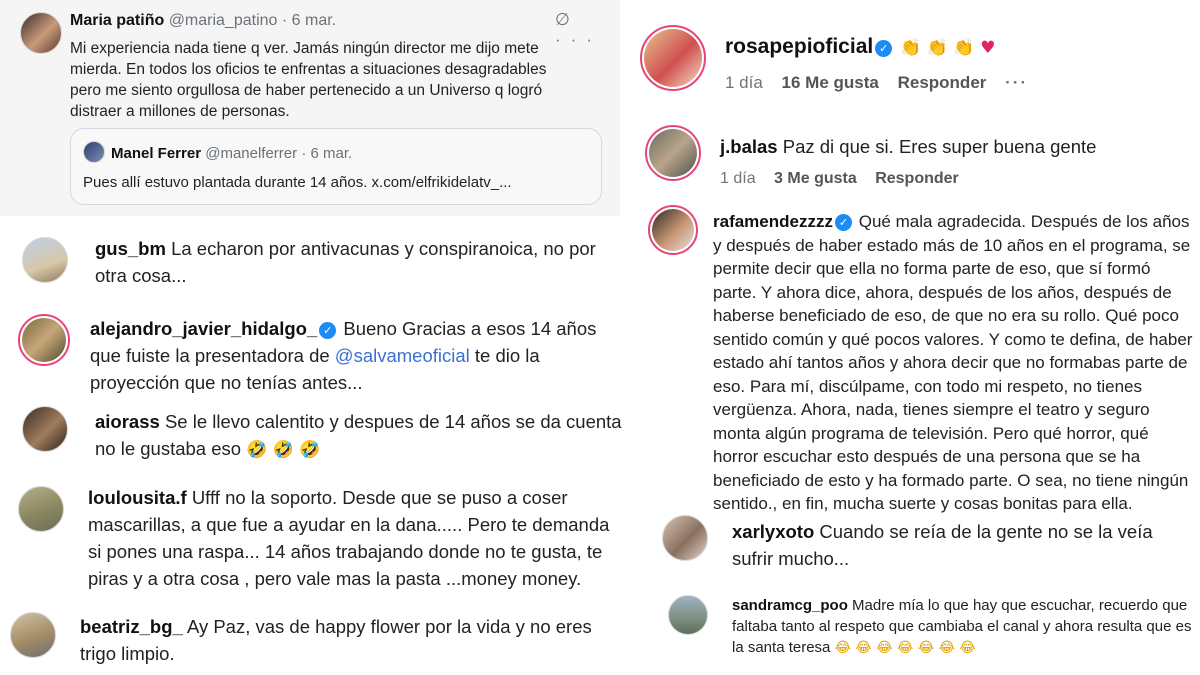  I want to click on comment-username: beatriz_bg_, so click(131, 626).